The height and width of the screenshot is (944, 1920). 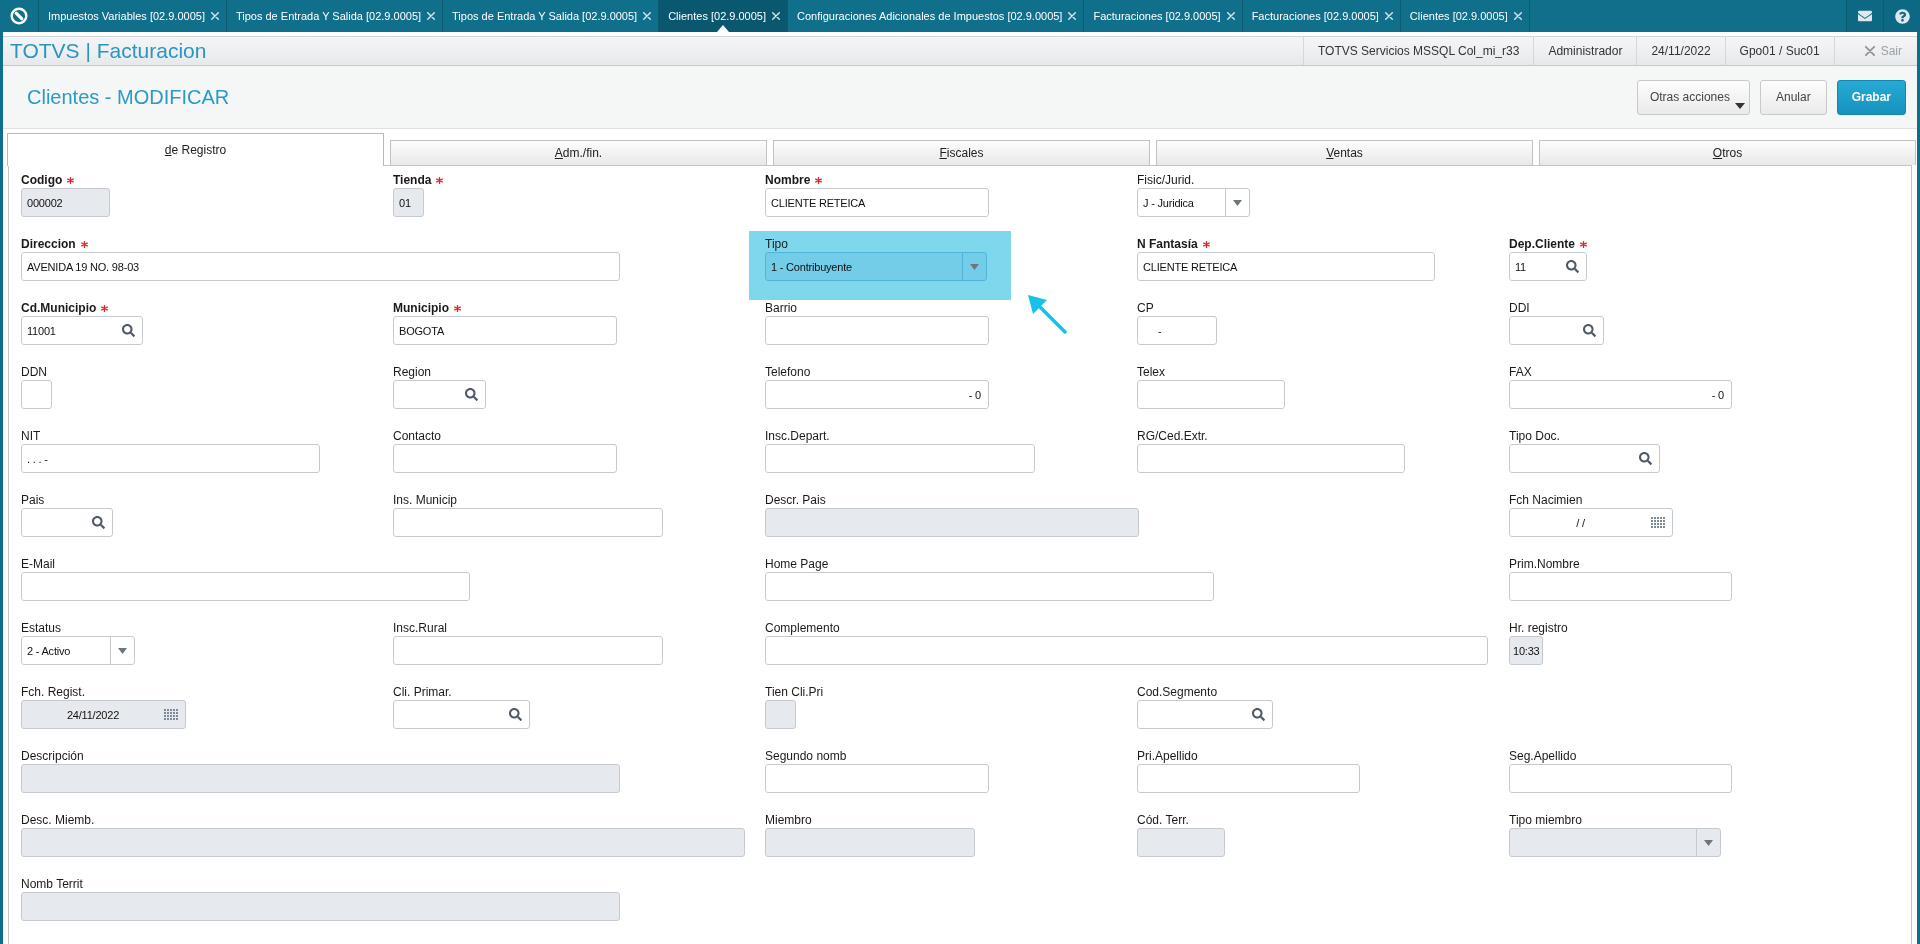 I want to click on field-label: Tipo Doc., so click(x=1534, y=436).